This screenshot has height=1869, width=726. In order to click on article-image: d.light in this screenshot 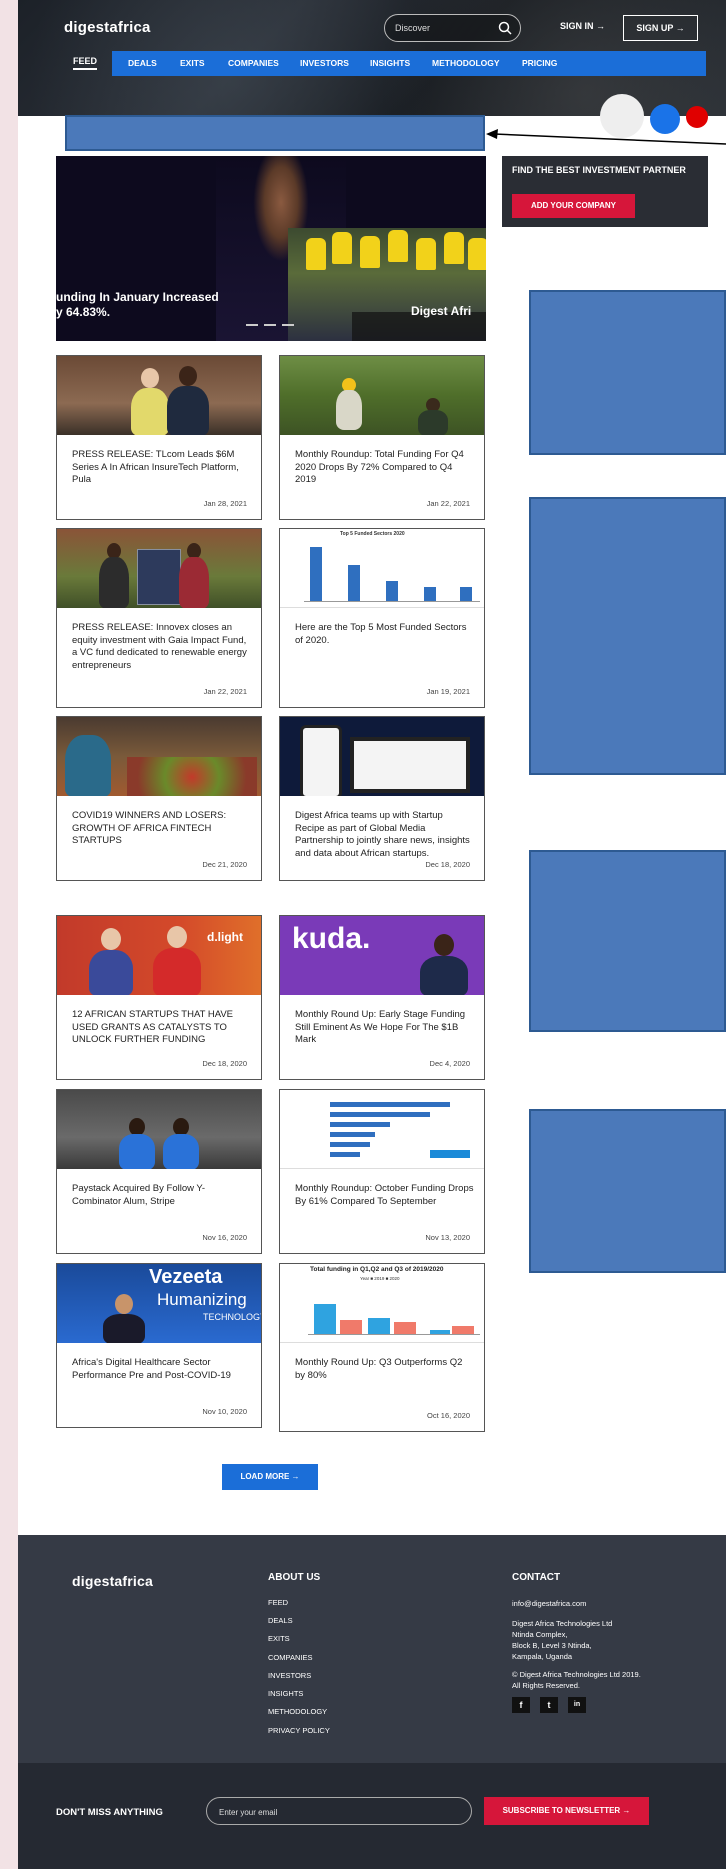, I will do `click(159, 955)`.